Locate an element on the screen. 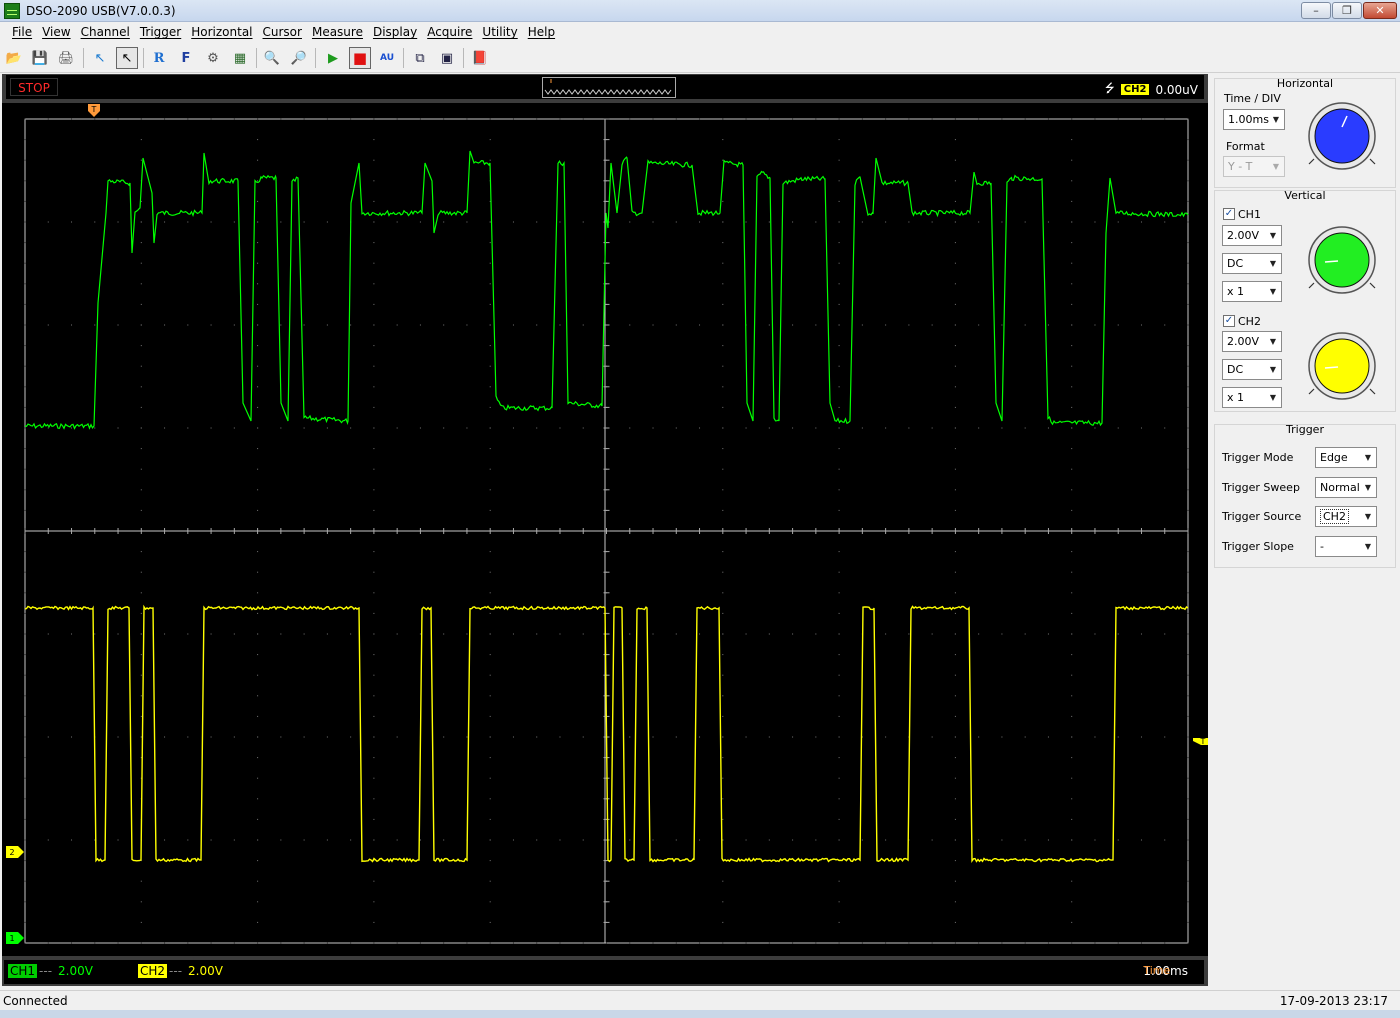  trigger-level-marker: T is located at coordinates (1200, 741).